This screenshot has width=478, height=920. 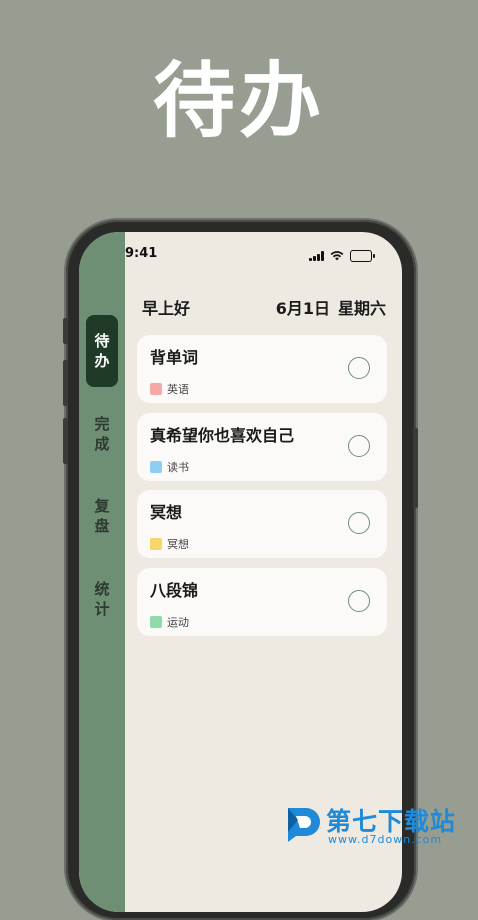 I want to click on greeting-text: 早上好, so click(x=166, y=308).